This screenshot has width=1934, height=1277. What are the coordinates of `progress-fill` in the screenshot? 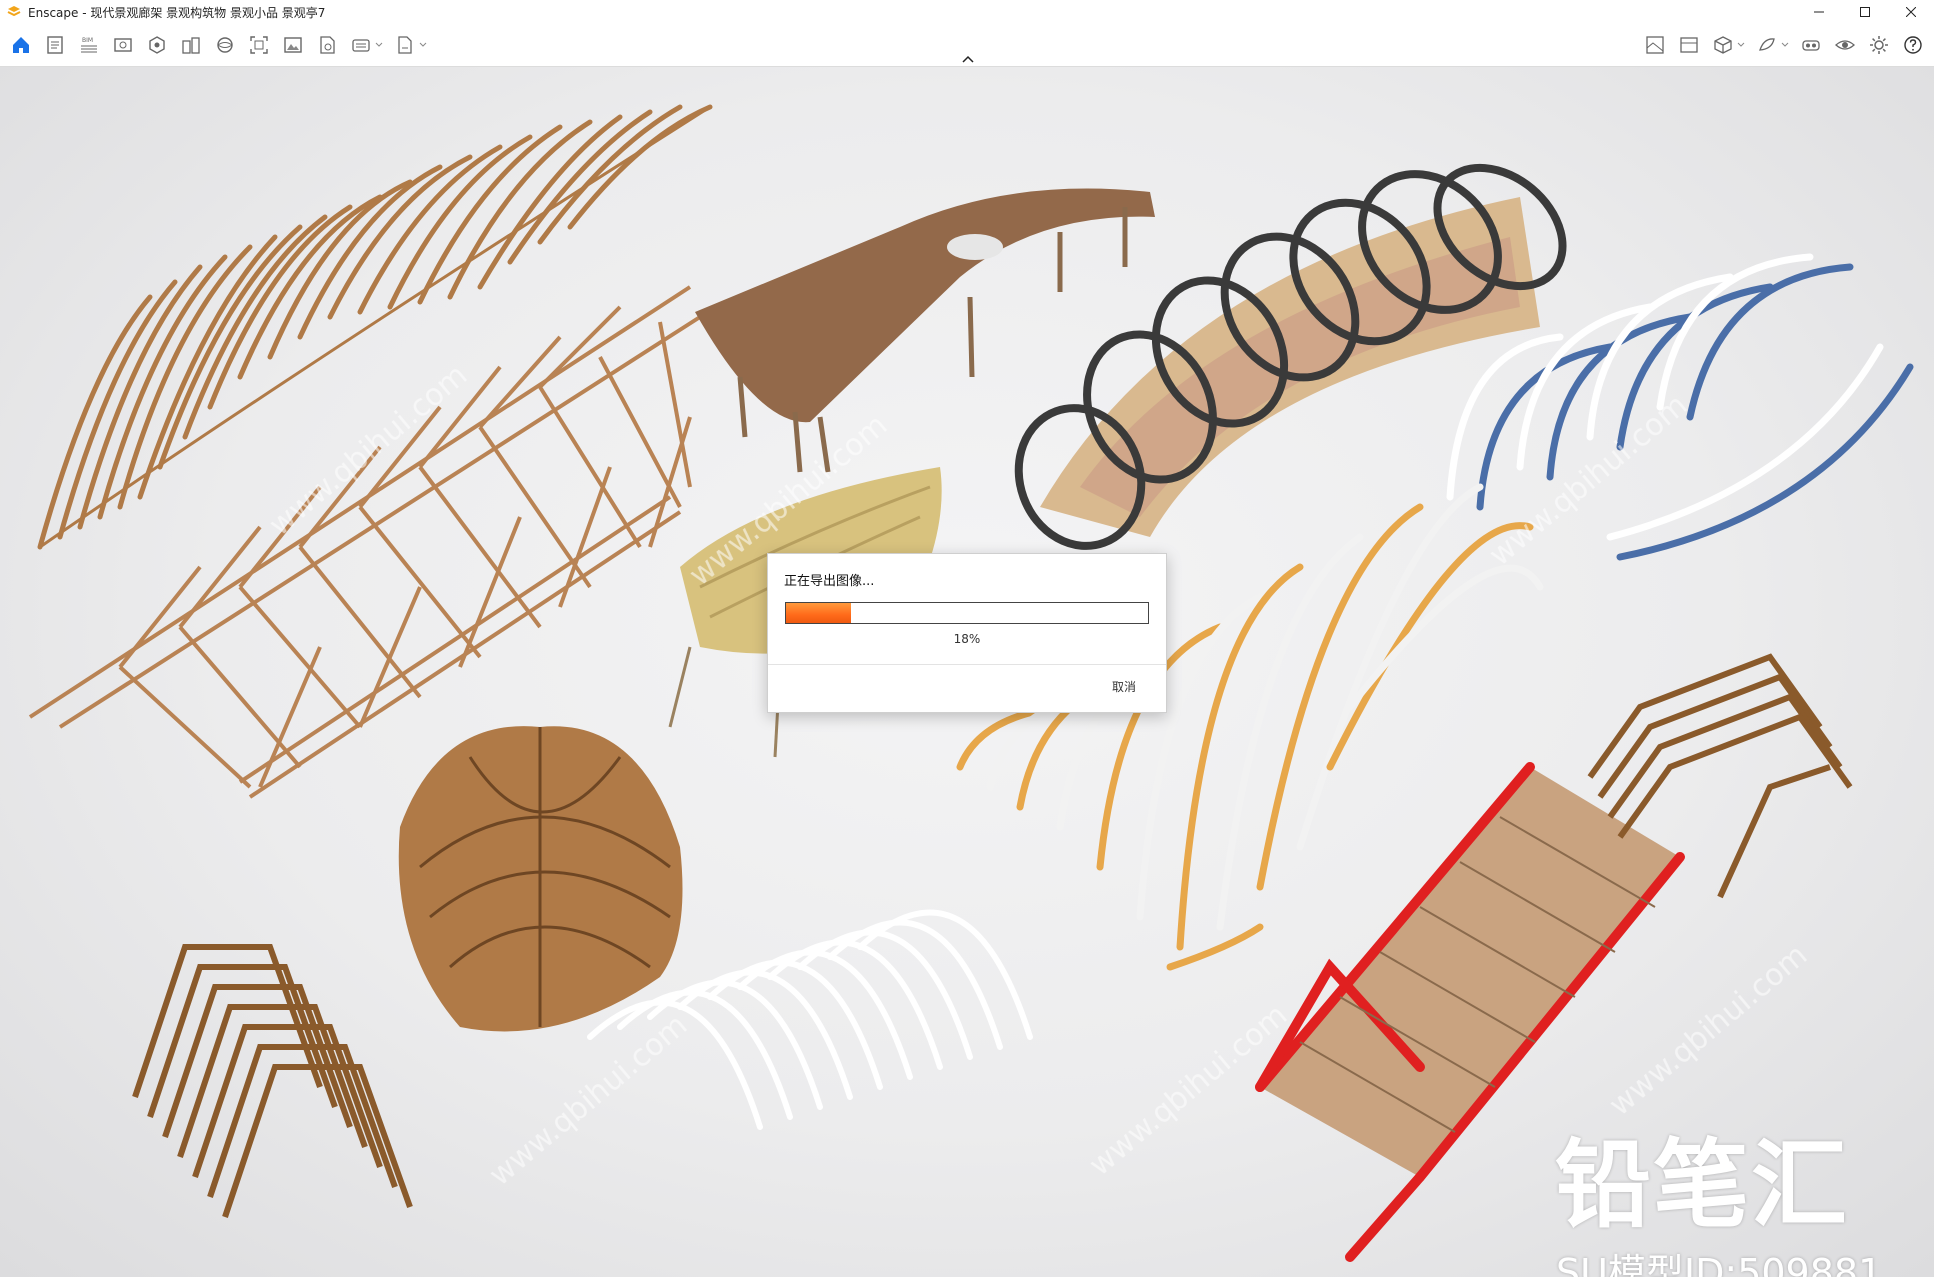 It's located at (819, 613).